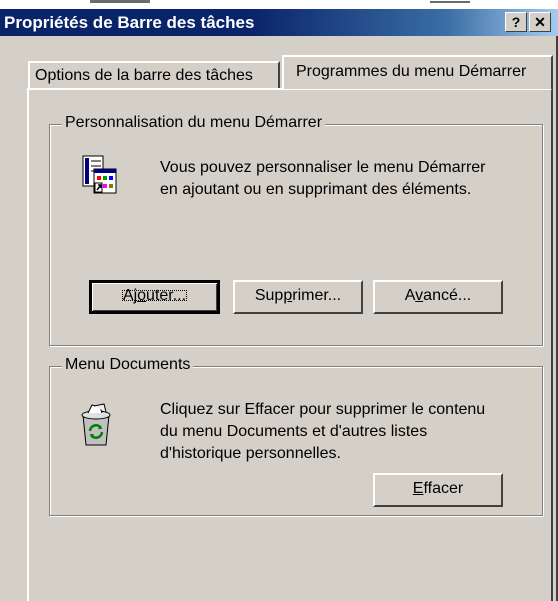  I want to click on recycle-bin-icon, so click(96, 424).